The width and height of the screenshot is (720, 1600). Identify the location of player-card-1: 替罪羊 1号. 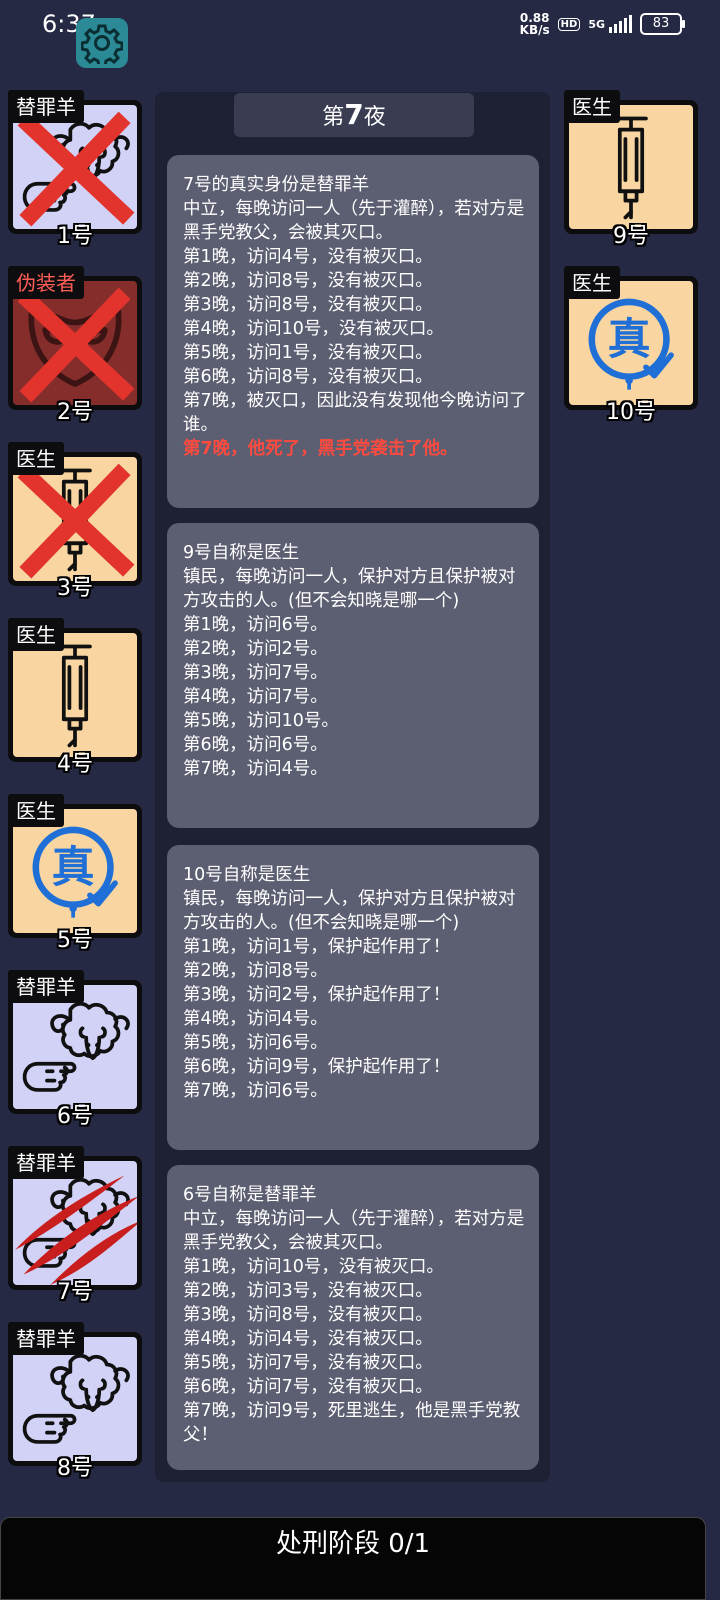
(75, 169).